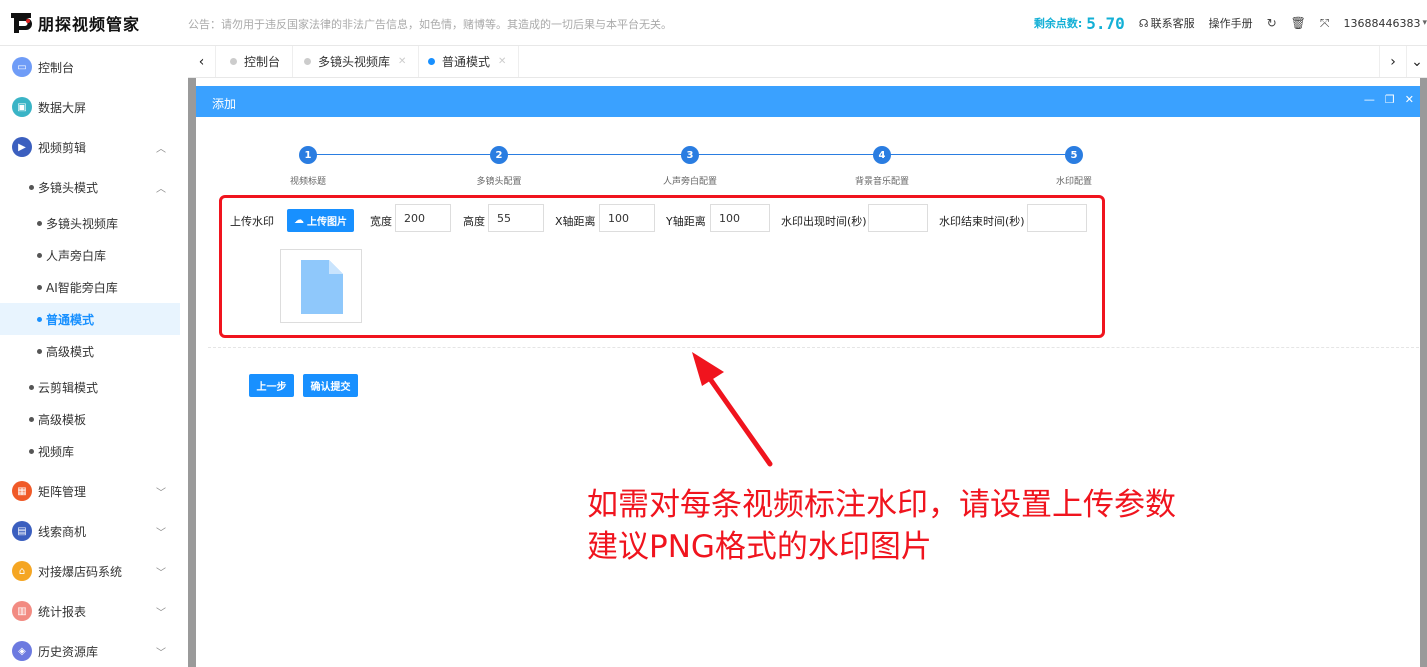 The height and width of the screenshot is (667, 1427). What do you see at coordinates (881, 526) in the screenshot?
I see `annotation-text: 如需对每条视频标注水印，请设置上传参数 建议PNG格式的水印图片` at bounding box center [881, 526].